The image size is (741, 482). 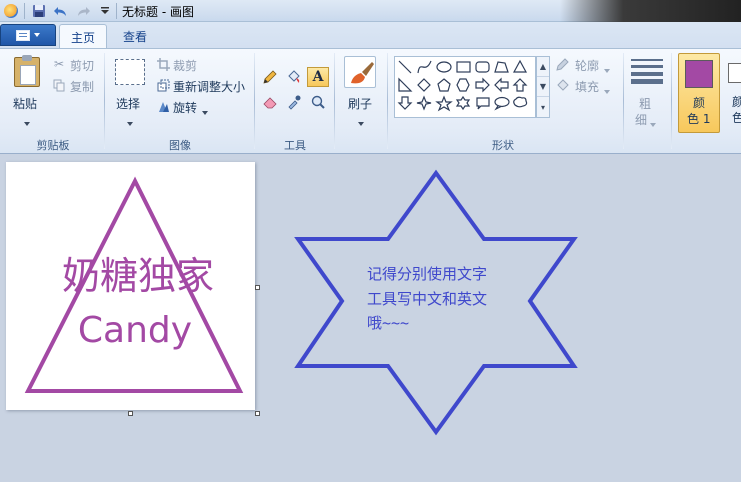 What do you see at coordinates (370, 11) in the screenshot?
I see `title-bar: 无标题 - 画图` at bounding box center [370, 11].